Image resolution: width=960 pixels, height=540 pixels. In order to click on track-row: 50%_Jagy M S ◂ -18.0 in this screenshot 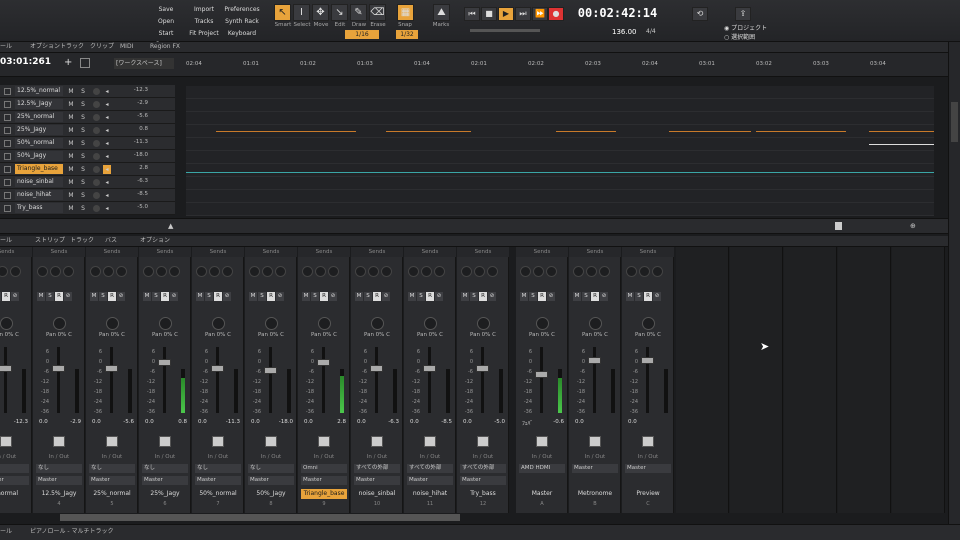, I will do `click(87, 156)`.